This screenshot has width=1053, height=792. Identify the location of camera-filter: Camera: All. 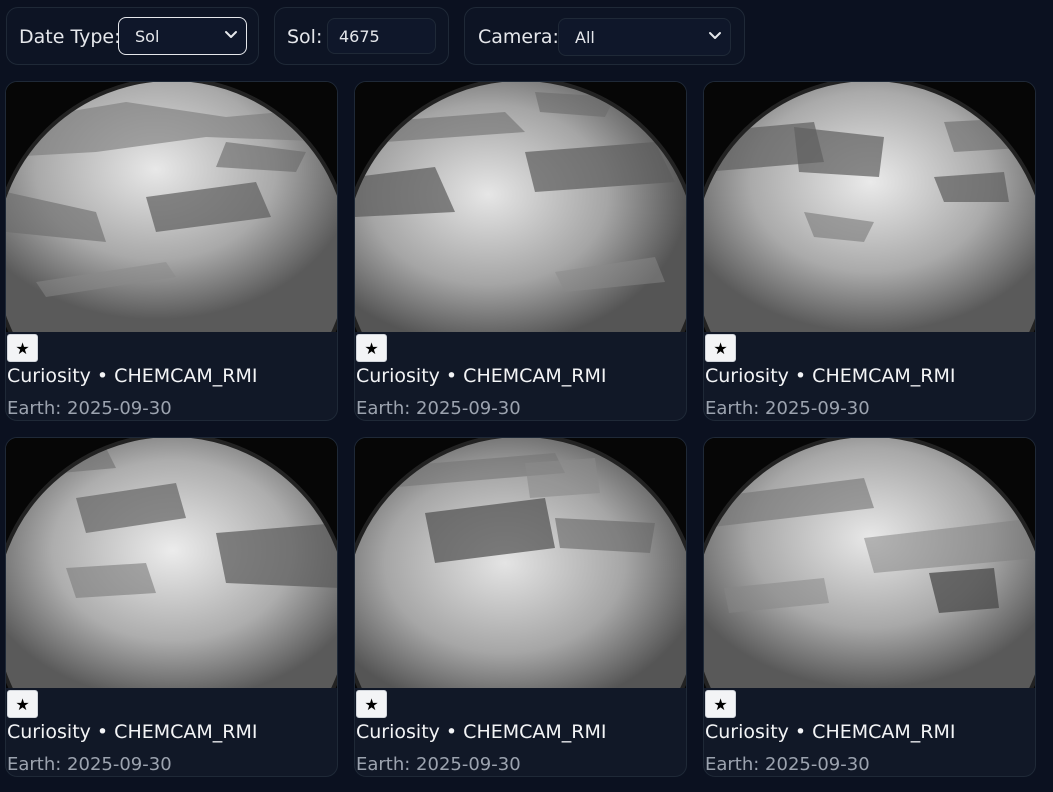
(604, 36).